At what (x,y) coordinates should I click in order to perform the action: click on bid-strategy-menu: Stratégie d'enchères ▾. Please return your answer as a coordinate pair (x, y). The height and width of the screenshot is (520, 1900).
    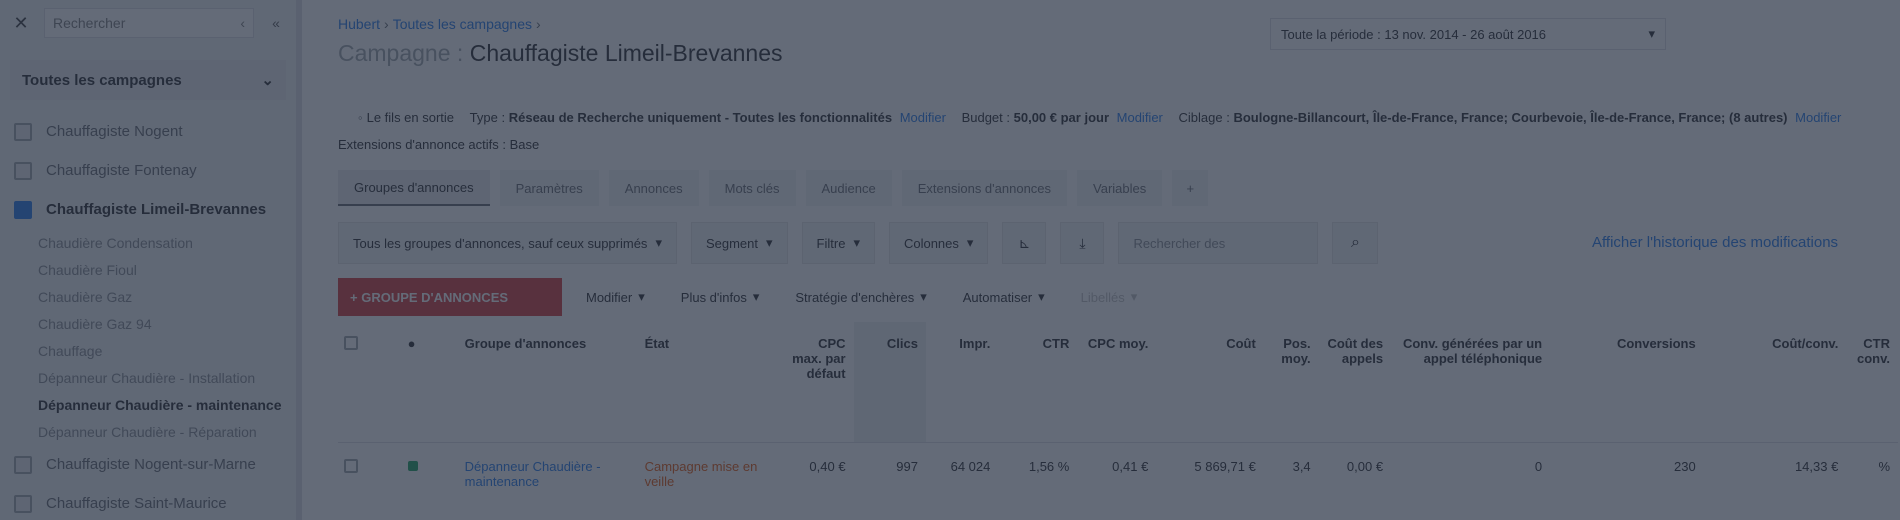
    Looking at the image, I should click on (860, 297).